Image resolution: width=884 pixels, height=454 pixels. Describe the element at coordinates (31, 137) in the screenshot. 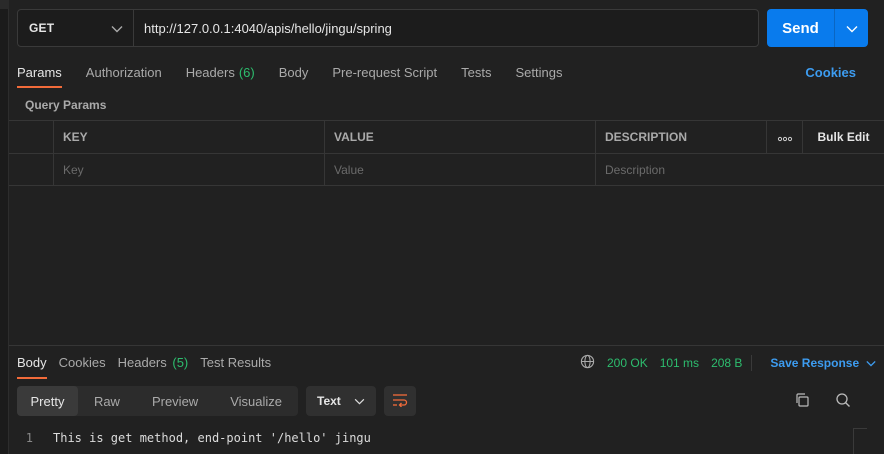

I see `checkbox-column-header` at that location.